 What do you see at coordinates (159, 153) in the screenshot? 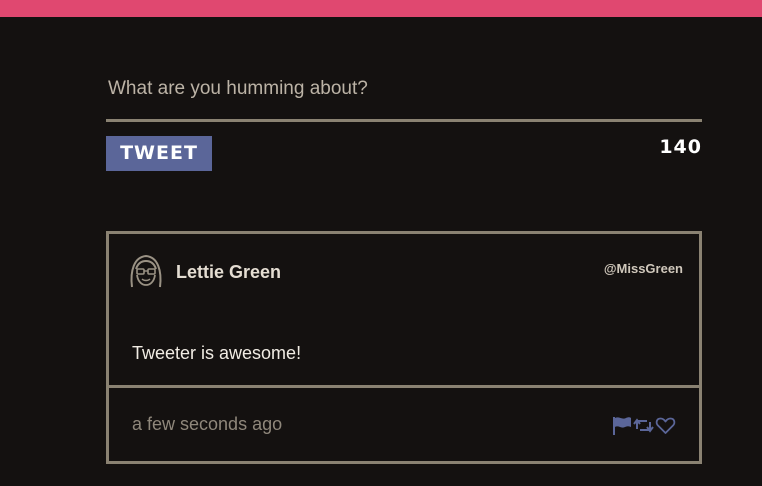
I see `tweet-button: TWEET` at bounding box center [159, 153].